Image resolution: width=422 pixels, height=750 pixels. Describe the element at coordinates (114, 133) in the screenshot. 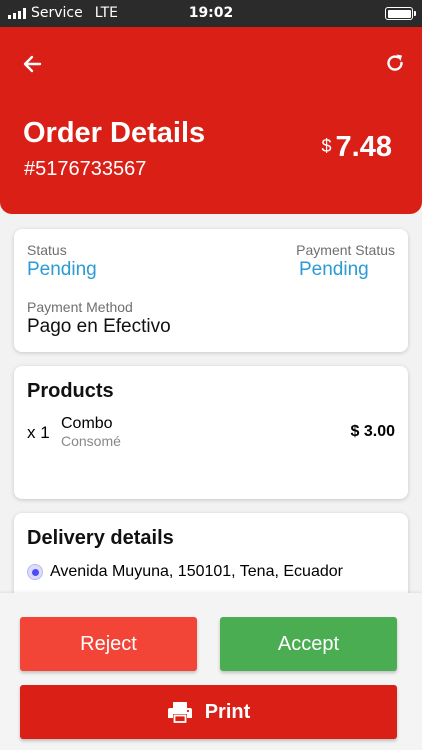

I see `page-title: Order Details` at that location.